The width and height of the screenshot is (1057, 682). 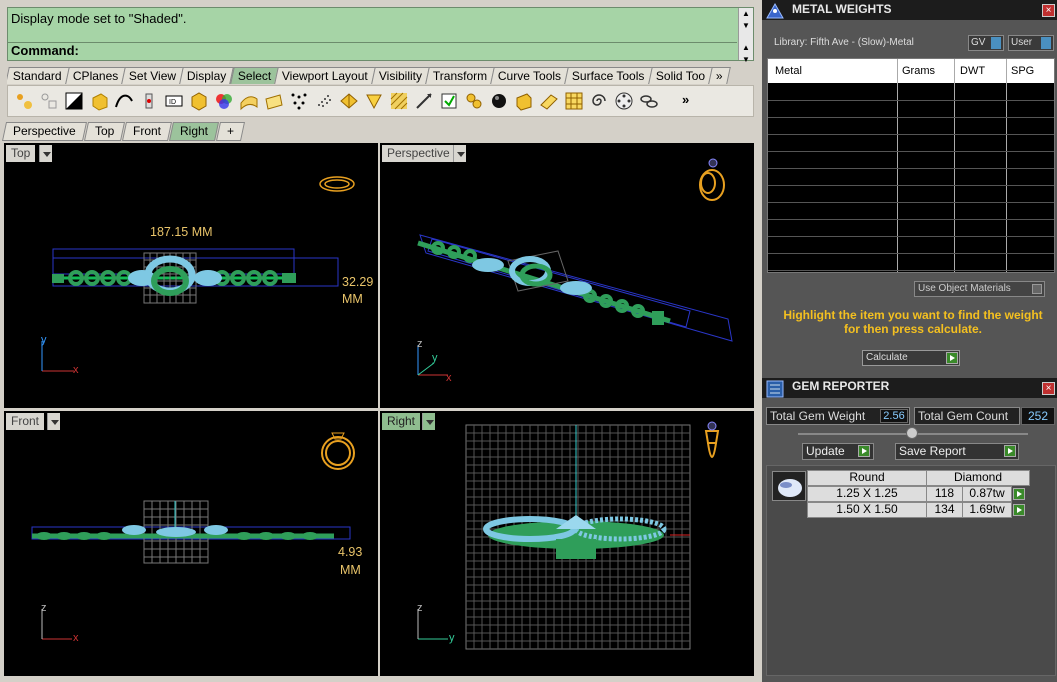 I want to click on select-dimensions-icon: ID, so click(x=174, y=101).